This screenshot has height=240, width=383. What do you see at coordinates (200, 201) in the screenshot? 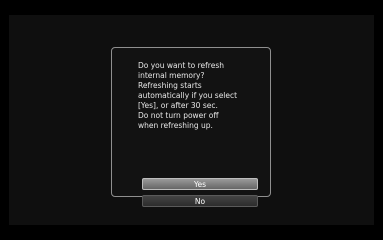
I see `no-button: No` at bounding box center [200, 201].